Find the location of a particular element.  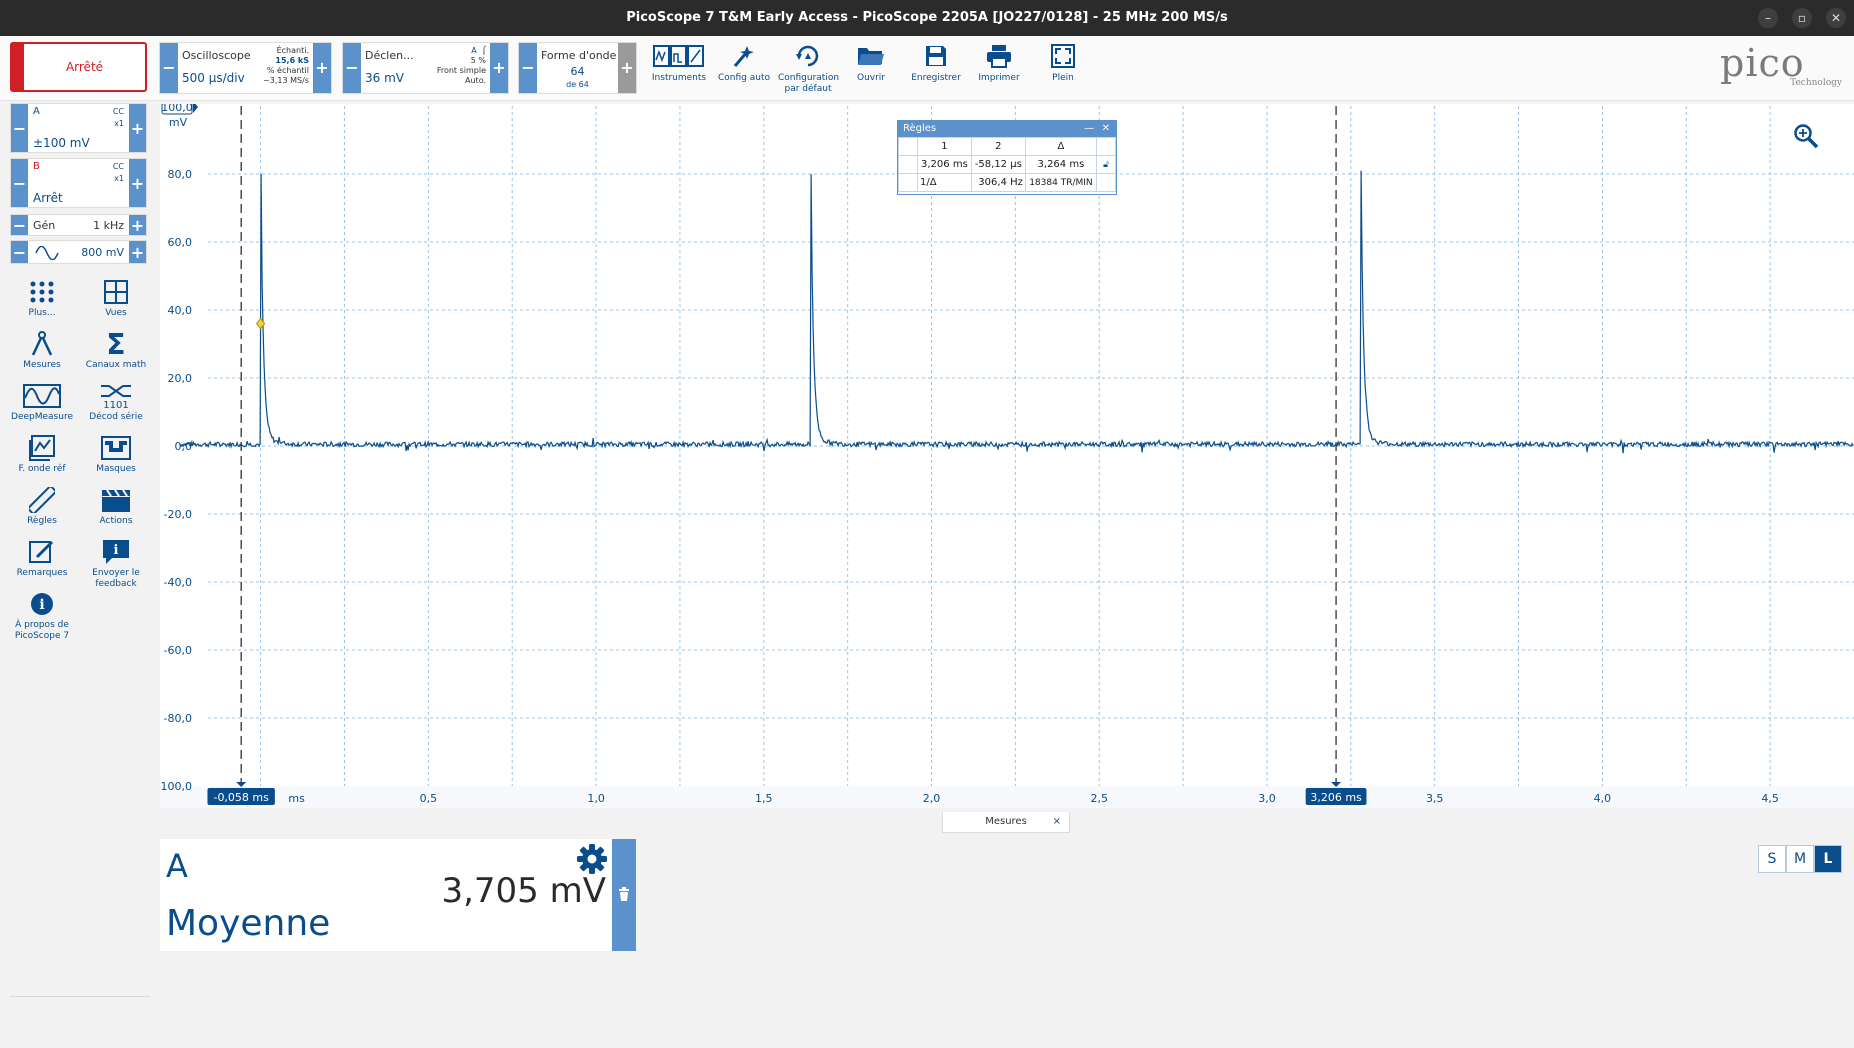

views-button: Vues is located at coordinates (116, 298).